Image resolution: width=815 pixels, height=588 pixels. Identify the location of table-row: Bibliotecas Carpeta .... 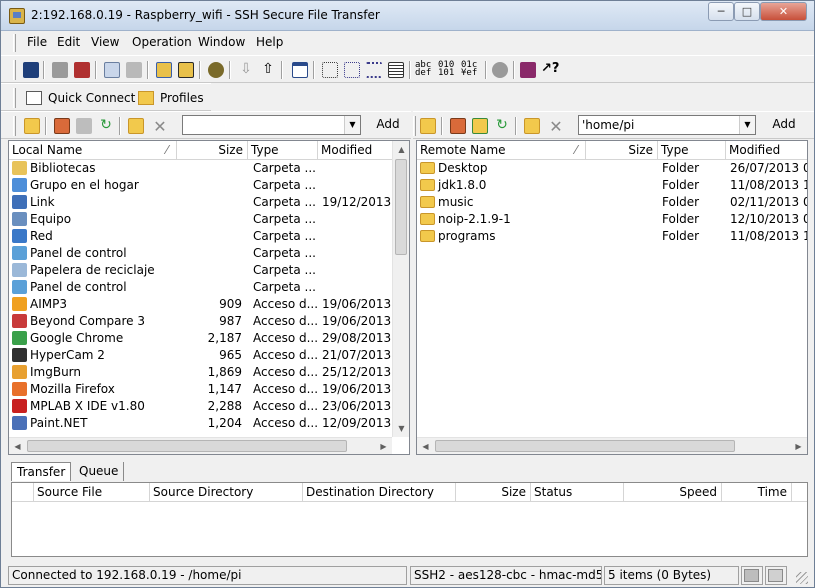
(209, 168).